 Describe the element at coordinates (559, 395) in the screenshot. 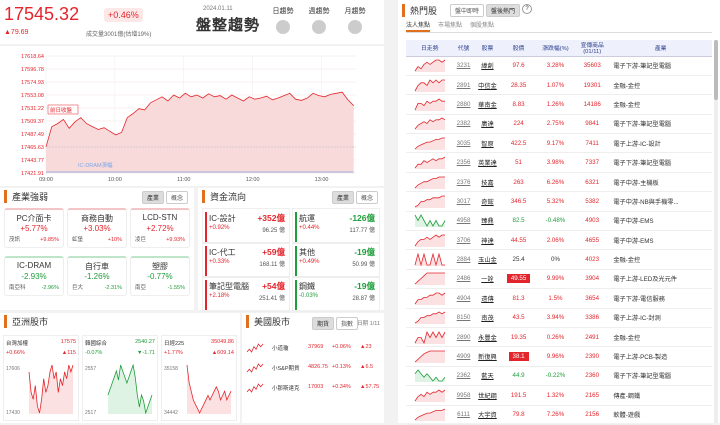

I see `table-row: 9958 世紀鋼 191.5 1.32% 2165 傳產-鋼鐵` at that location.